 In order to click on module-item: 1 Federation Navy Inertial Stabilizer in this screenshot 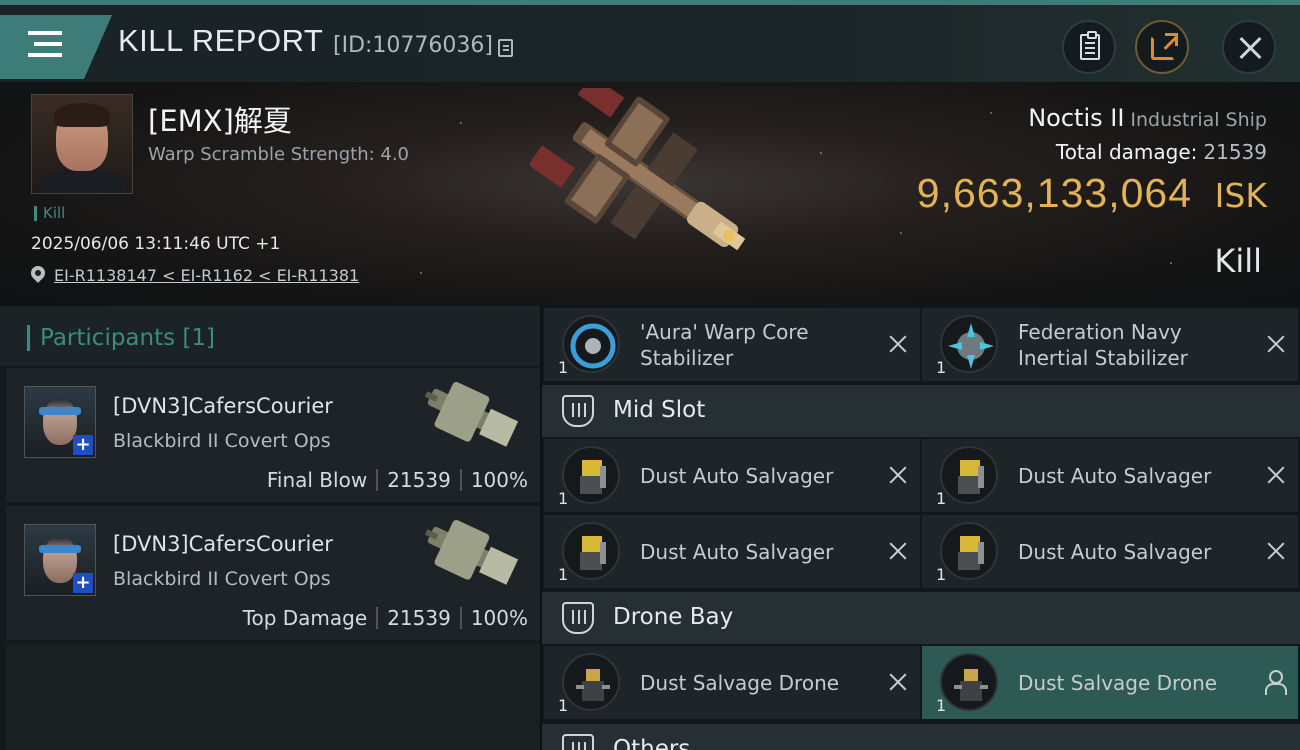, I will do `click(1110, 344)`.